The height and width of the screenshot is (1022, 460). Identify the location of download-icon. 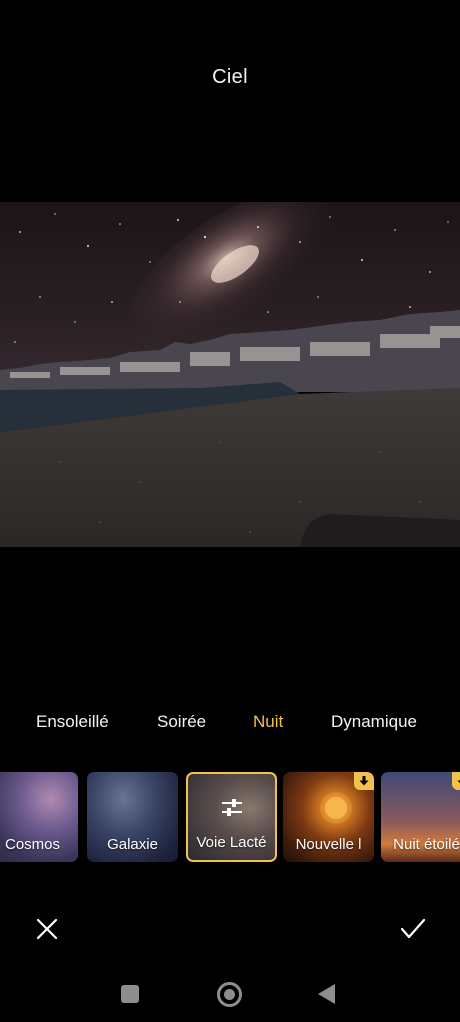
(364, 781).